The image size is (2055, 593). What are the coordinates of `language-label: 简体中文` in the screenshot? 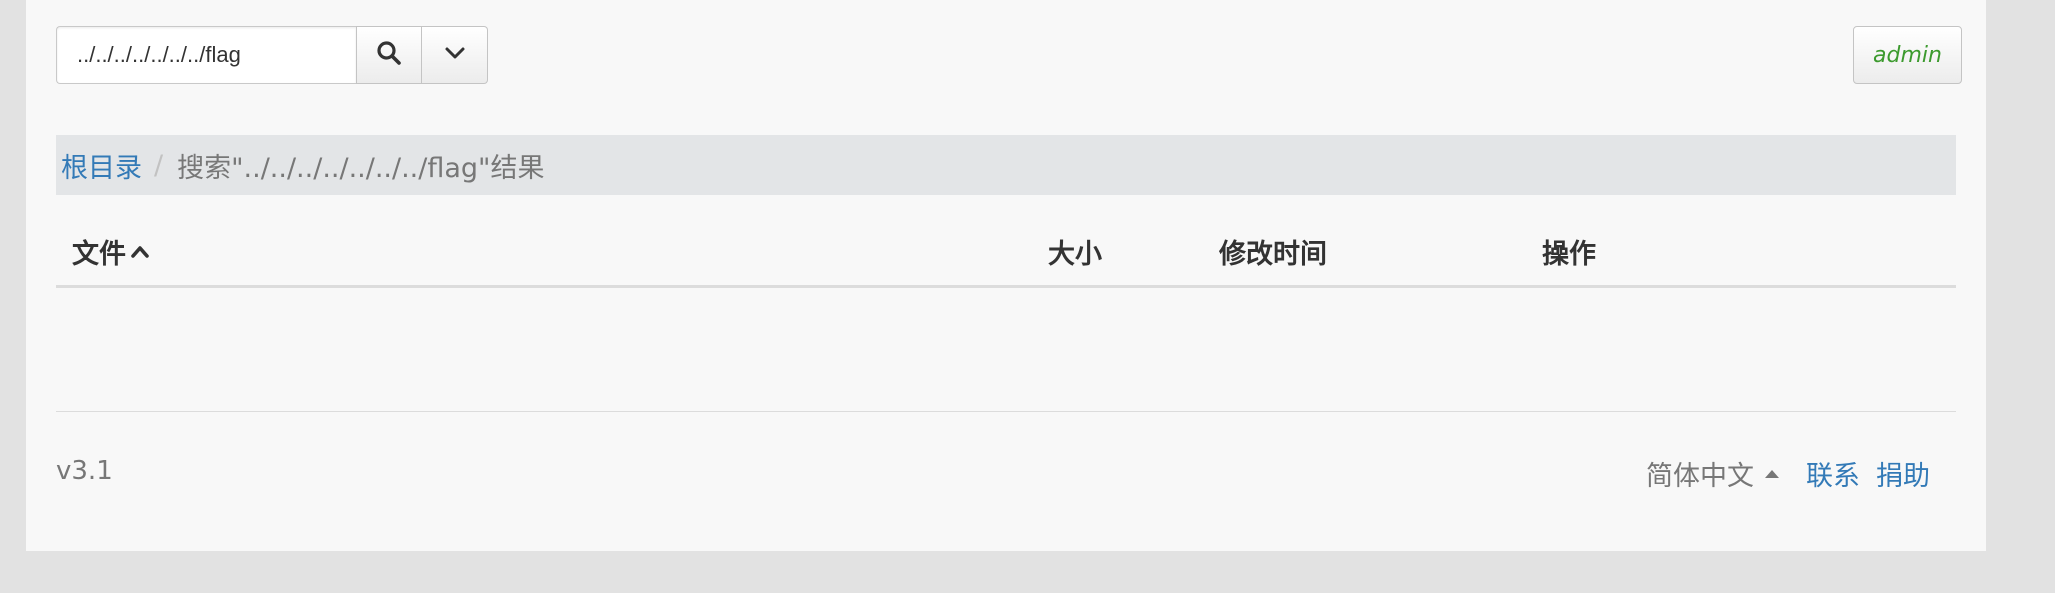 It's located at (1700, 476).